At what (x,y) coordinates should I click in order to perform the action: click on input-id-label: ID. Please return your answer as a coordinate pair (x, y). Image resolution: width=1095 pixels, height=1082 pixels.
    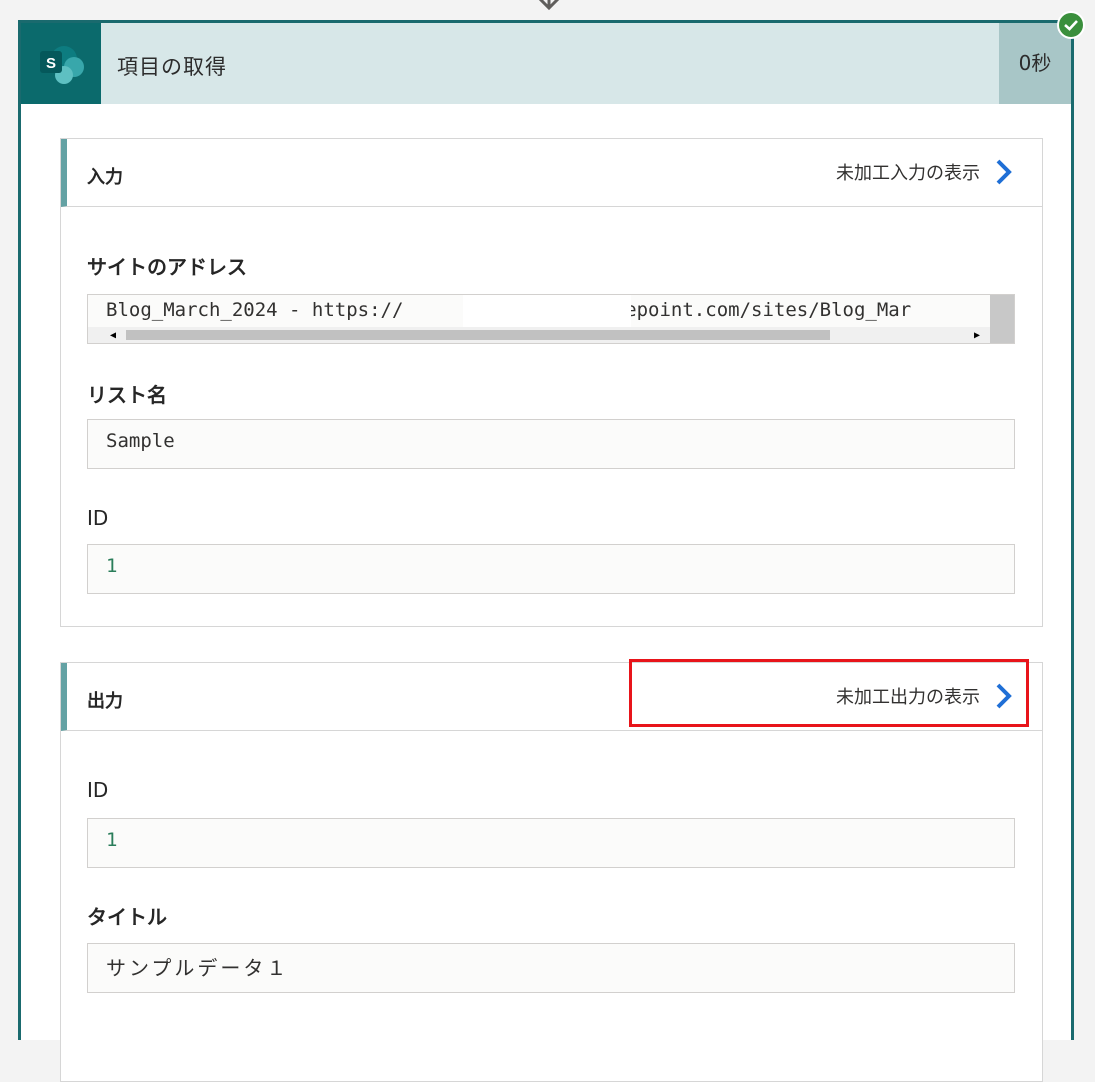
    Looking at the image, I should click on (98, 518).